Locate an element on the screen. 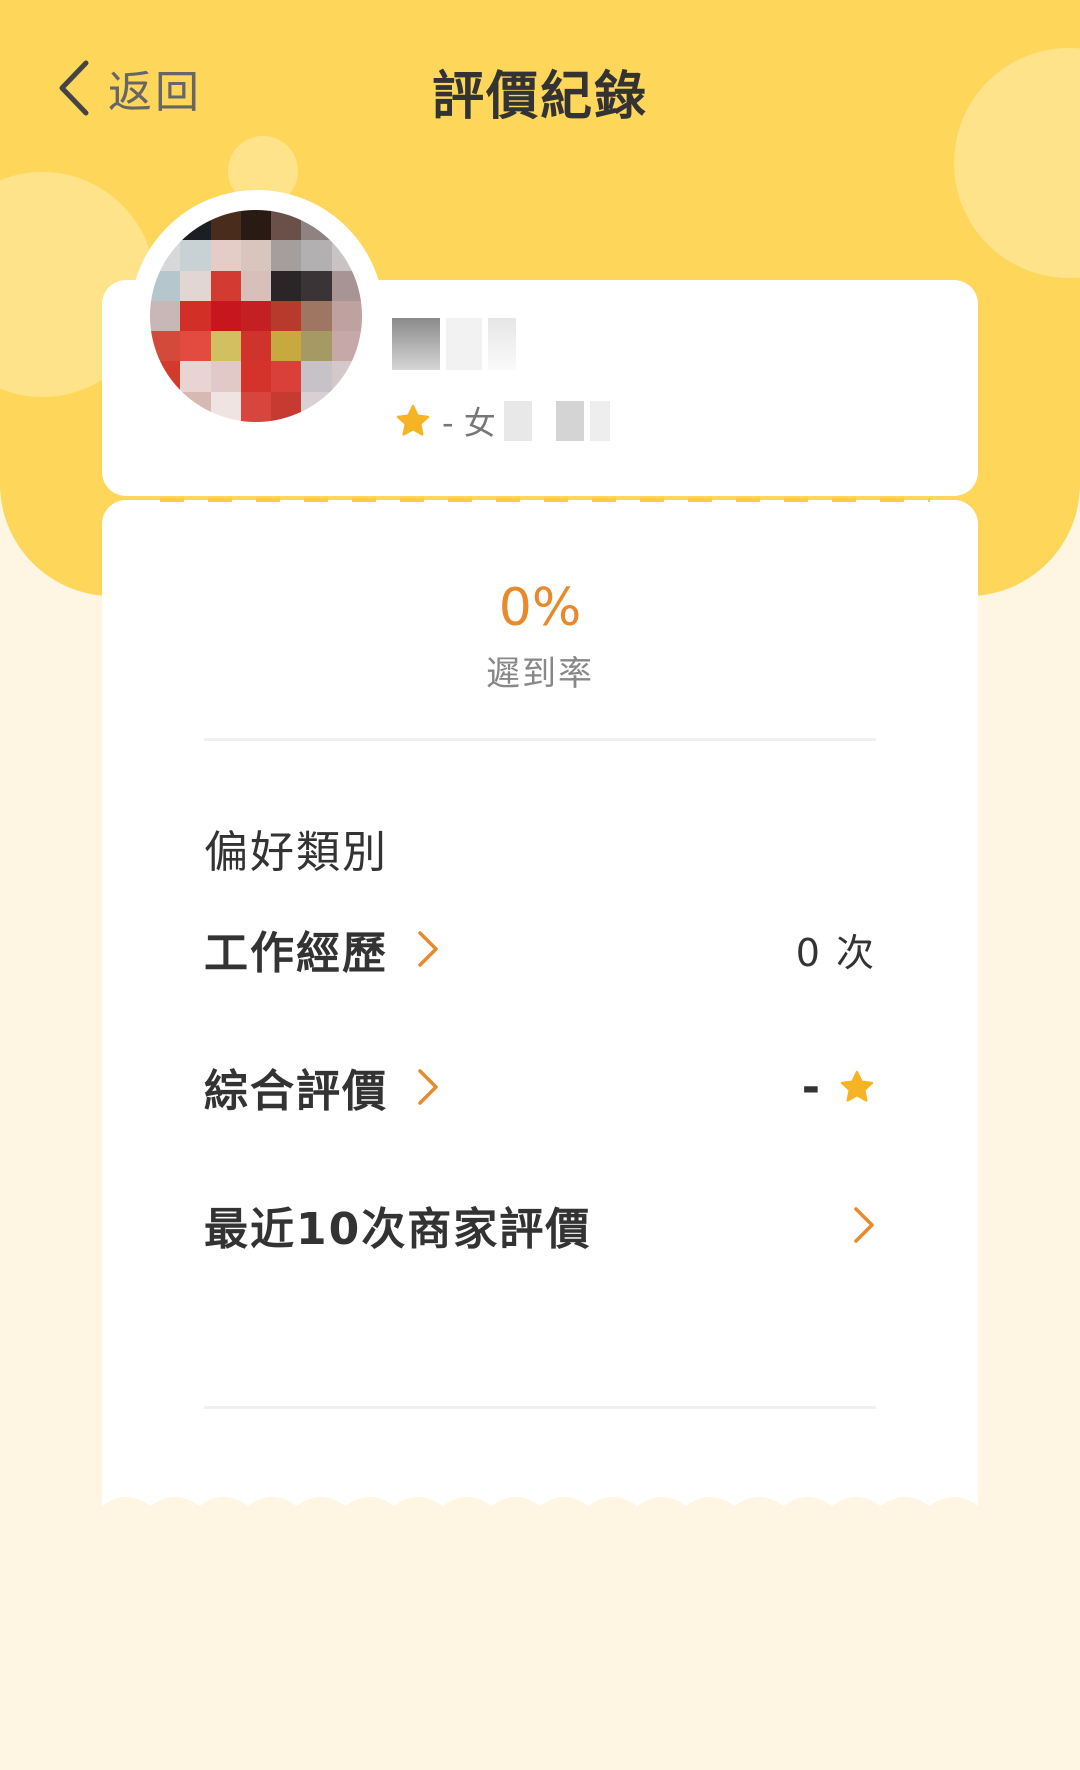 This screenshot has height=1770, width=1080. avatar is located at coordinates (256, 316).